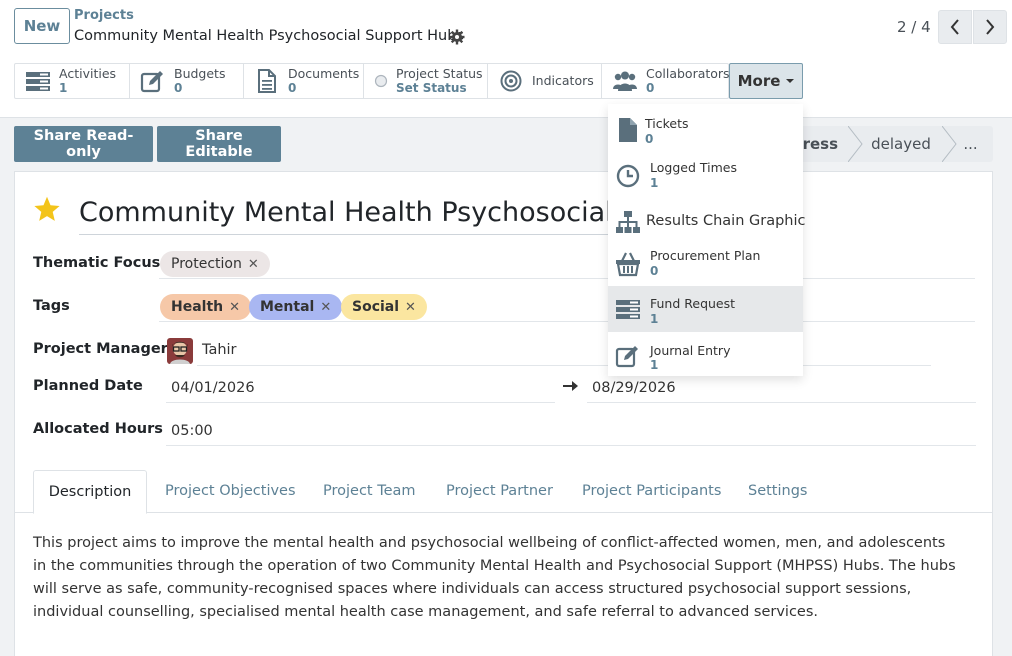 This screenshot has width=1012, height=656. What do you see at coordinates (567, 278) in the screenshot?
I see `thematic-focus-field` at bounding box center [567, 278].